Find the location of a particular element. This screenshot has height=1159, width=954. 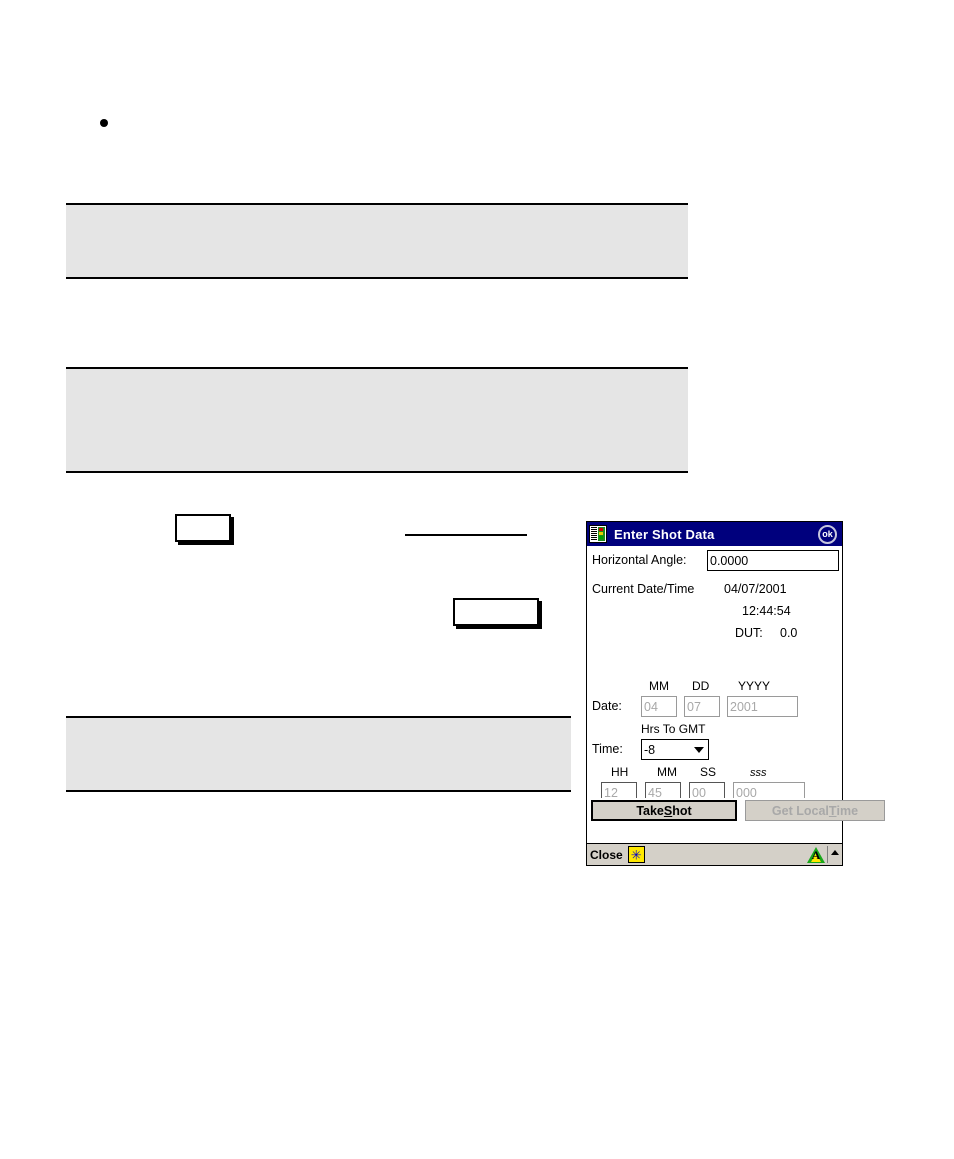

get-local-time-accel: T is located at coordinates (832, 810).